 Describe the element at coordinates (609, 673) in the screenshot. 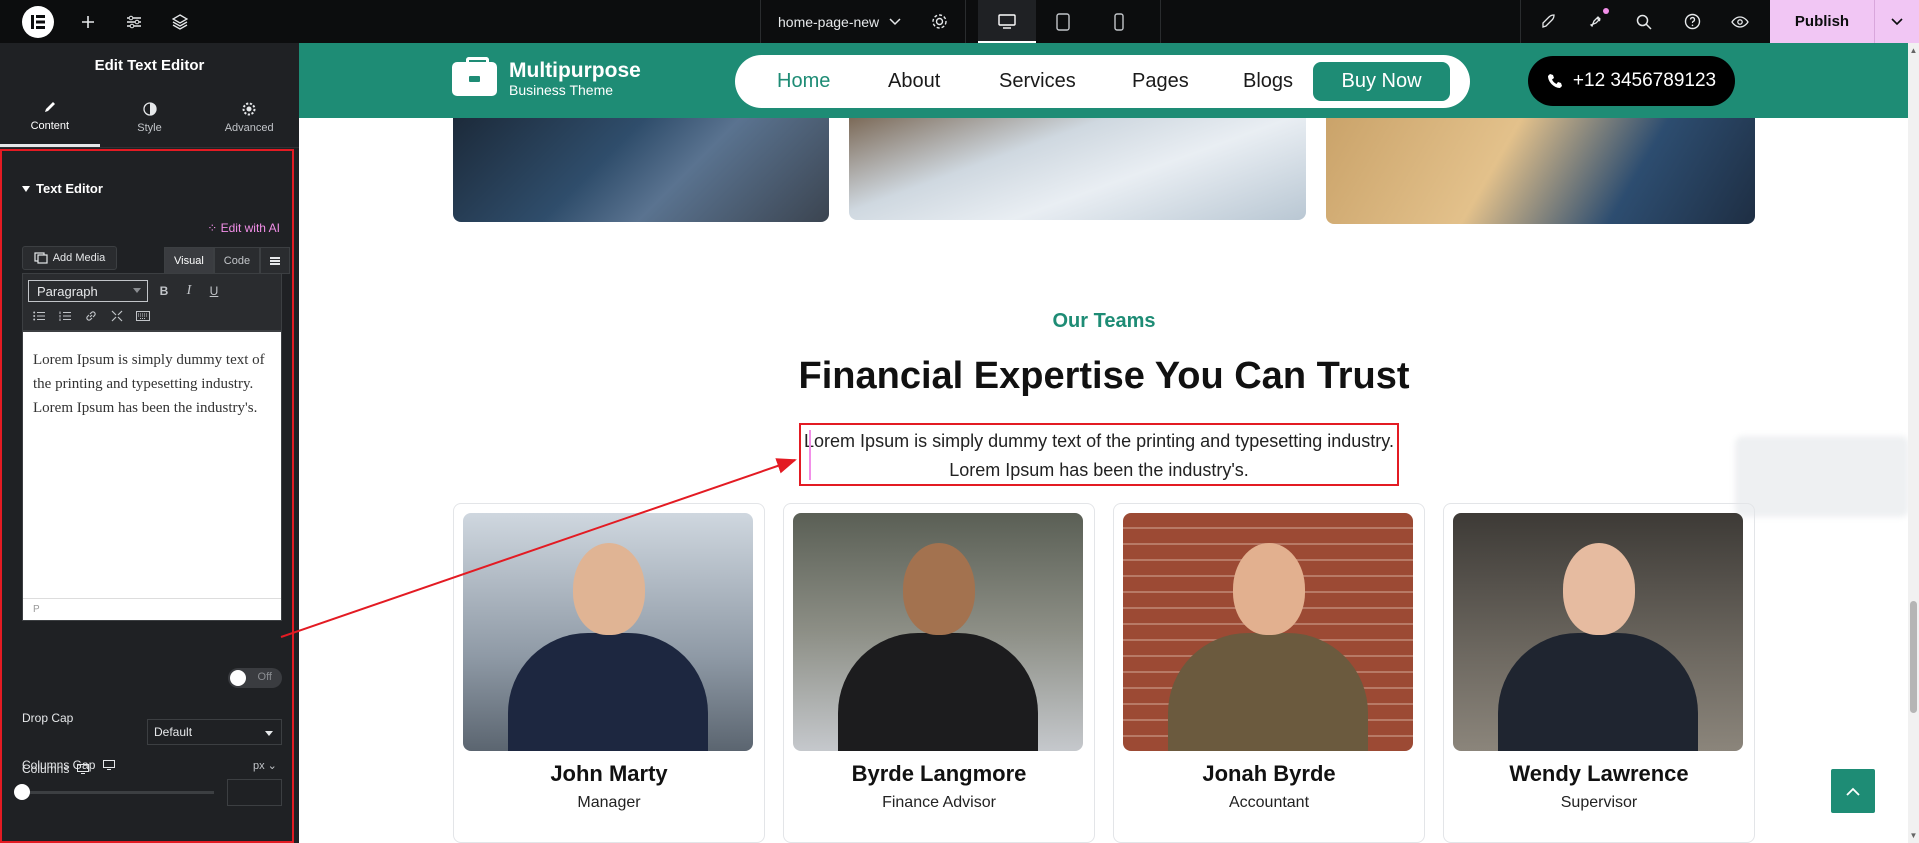

I see `team-card: John Marty Manager` at that location.